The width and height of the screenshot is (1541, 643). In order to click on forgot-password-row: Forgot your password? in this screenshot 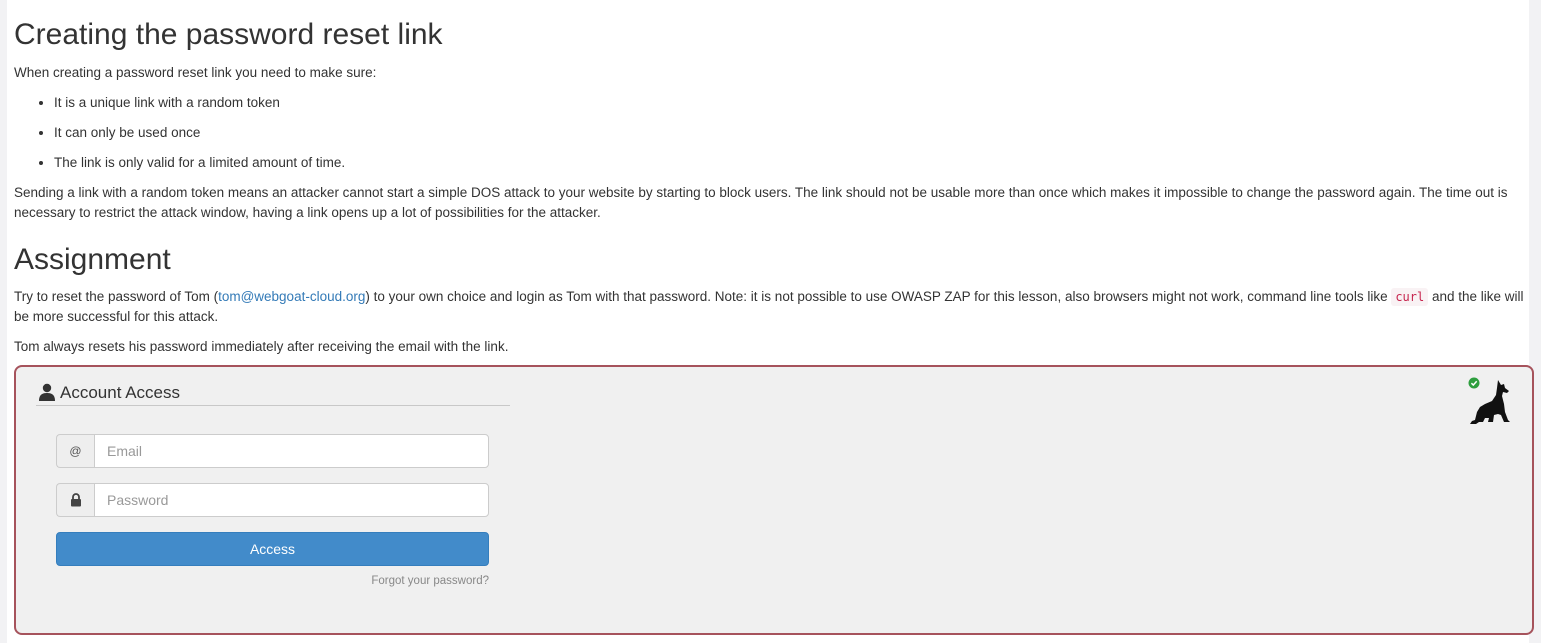, I will do `click(272, 581)`.